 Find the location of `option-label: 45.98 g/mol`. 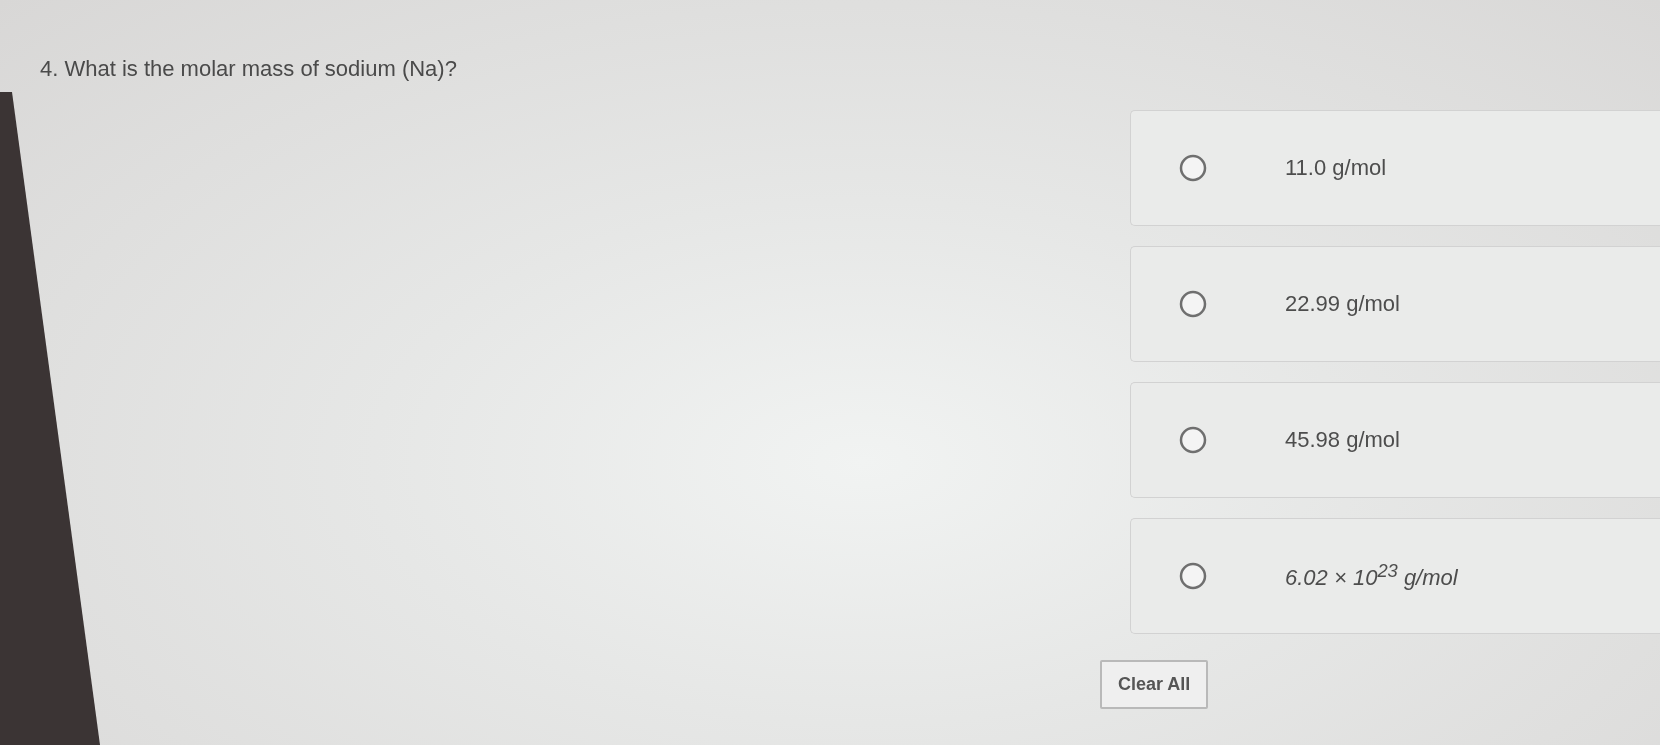

option-label: 45.98 g/mol is located at coordinates (1342, 440).